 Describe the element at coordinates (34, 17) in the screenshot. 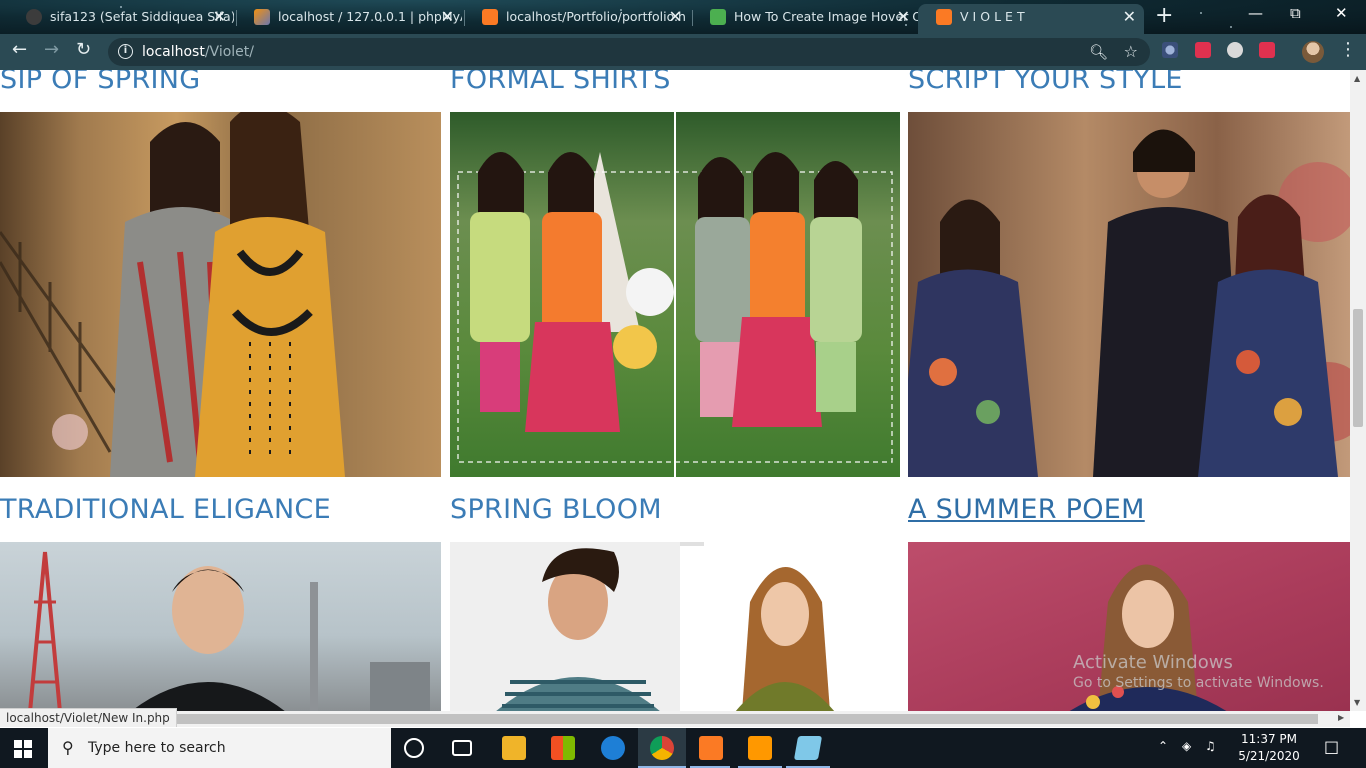

I see `github-icon` at that location.